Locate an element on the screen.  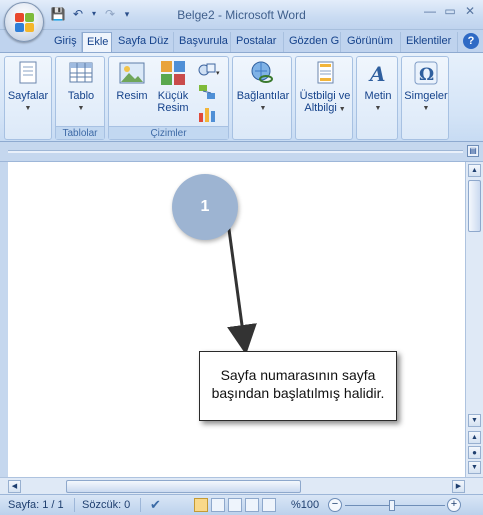
tab-review: Gözden G is located at coordinates (313, 42).